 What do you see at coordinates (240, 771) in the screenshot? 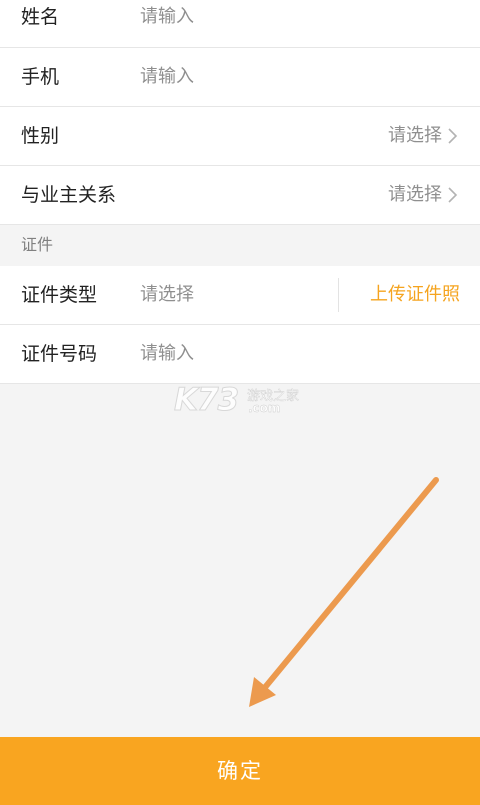
I see `confirm-button: 确定` at bounding box center [240, 771].